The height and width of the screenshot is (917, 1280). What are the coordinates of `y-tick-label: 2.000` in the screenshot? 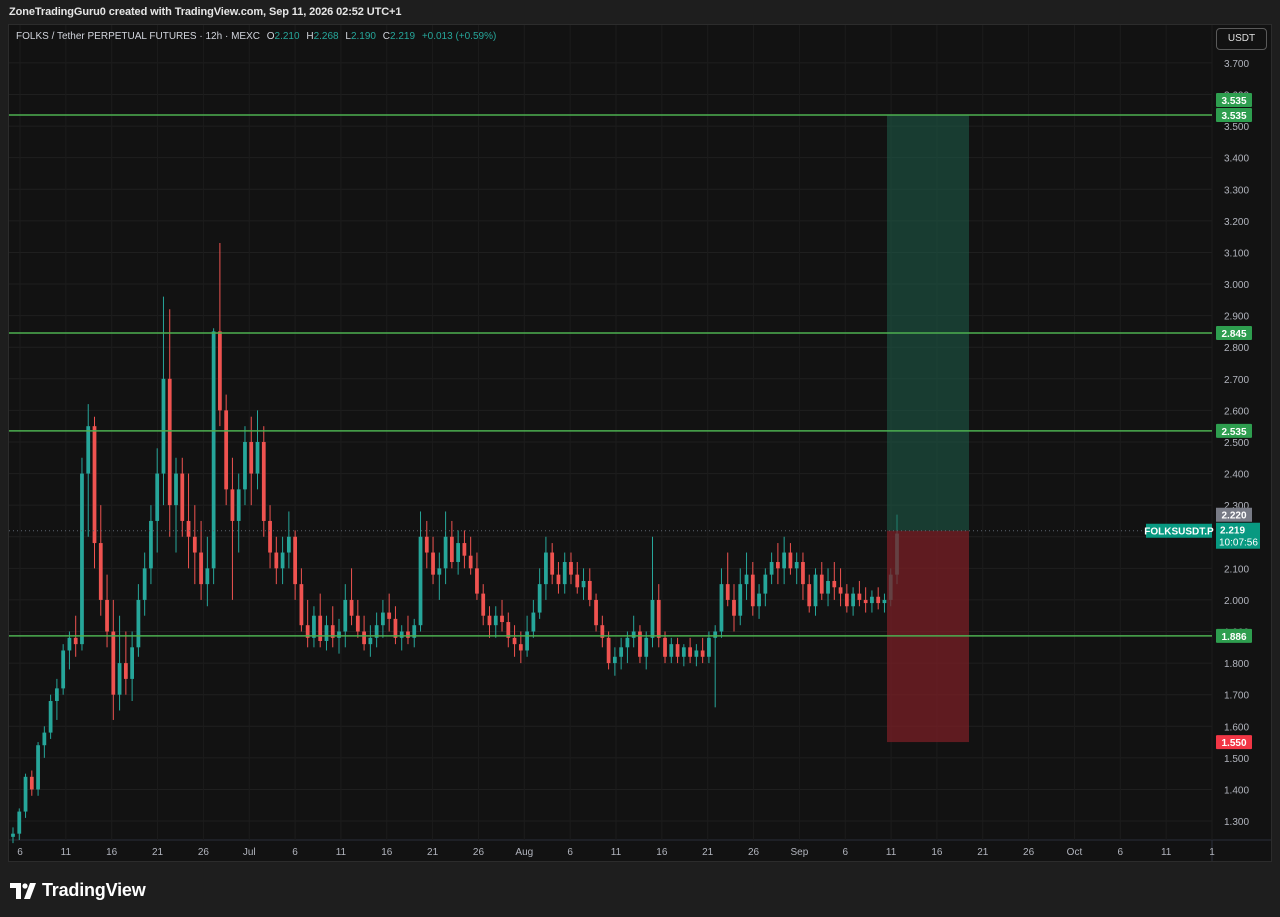 It's located at (1236, 601).